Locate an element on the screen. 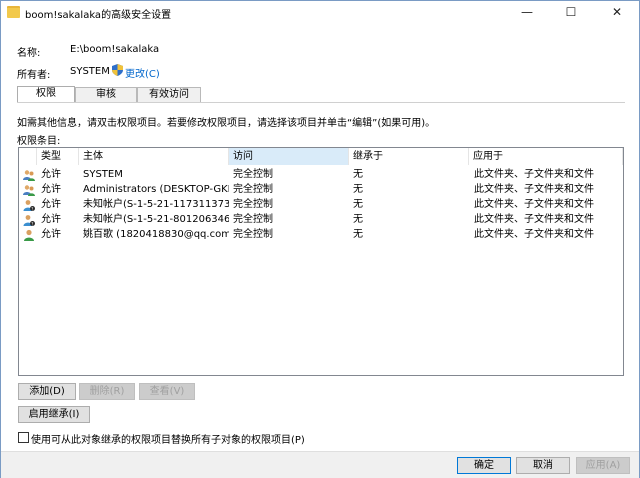 This screenshot has width=640, height=478. tab-effective-access: 有效访问 is located at coordinates (169, 94).